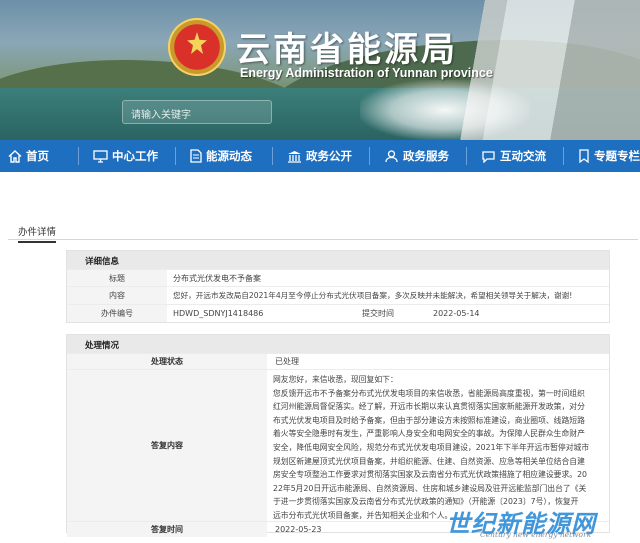 This screenshot has width=640, height=543. I want to click on national-emblem-logo, so click(197, 47).